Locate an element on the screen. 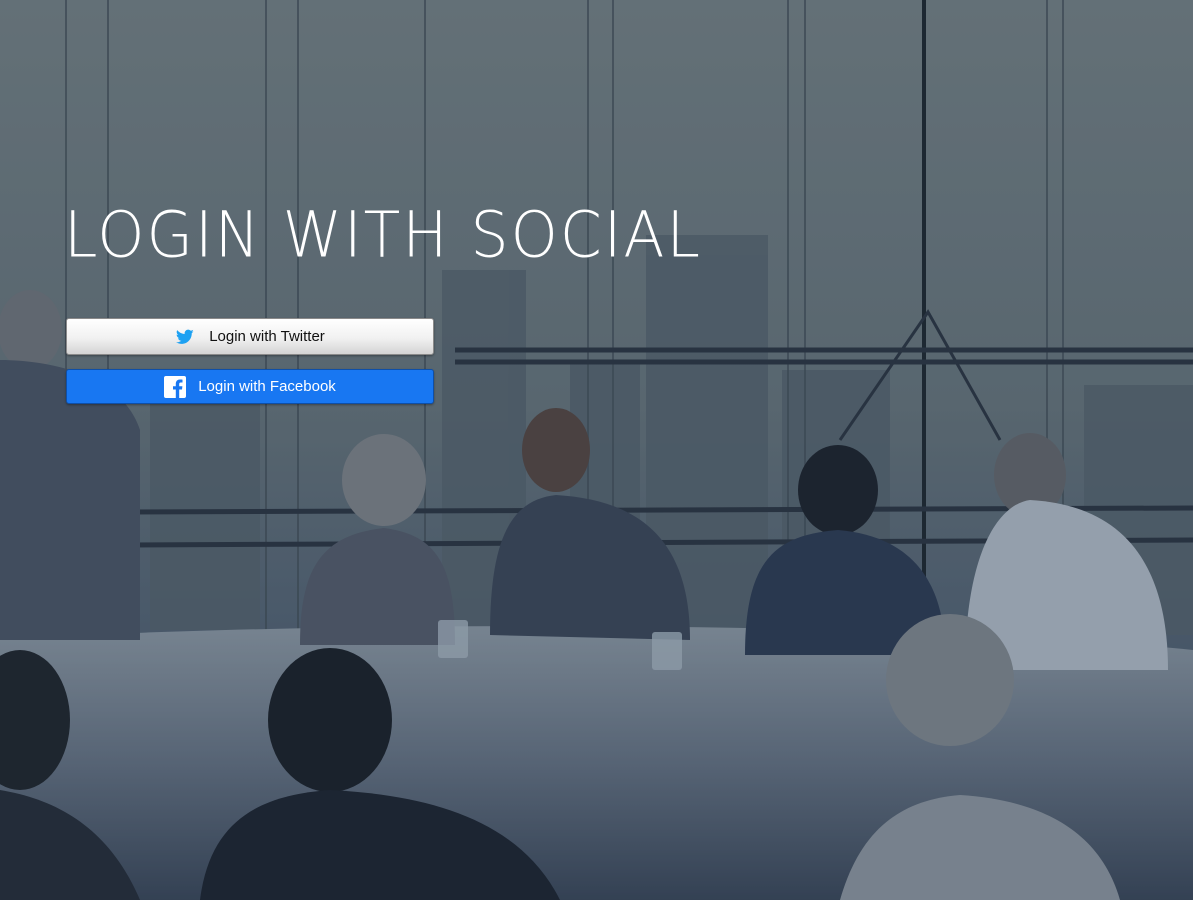  twitter-bird-icon is located at coordinates (185, 337).